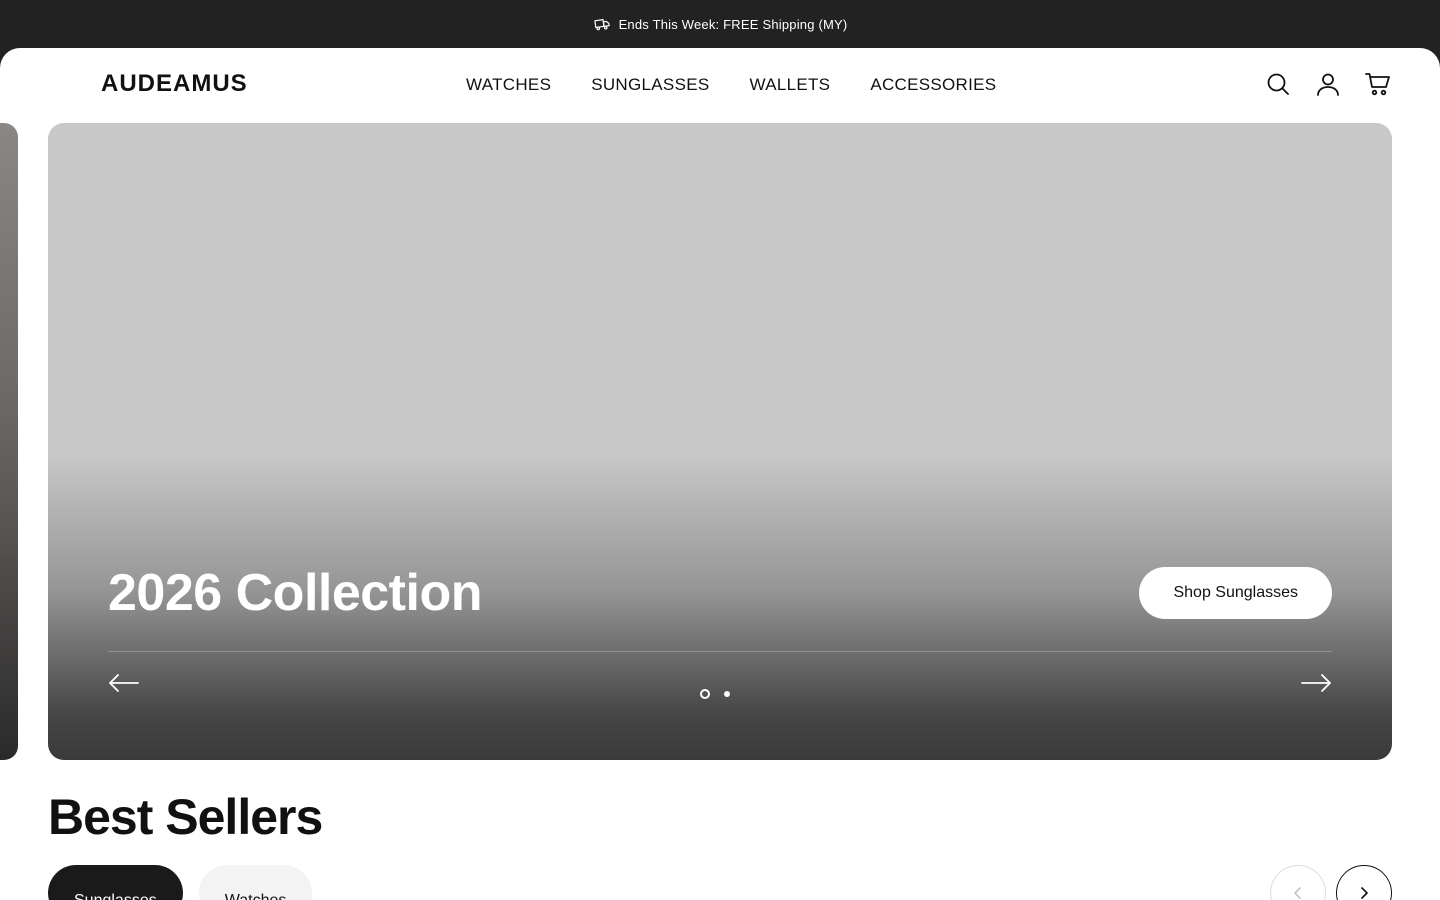 The height and width of the screenshot is (900, 1440). Describe the element at coordinates (115, 882) in the screenshot. I see `tab-sunglasses: Sunglasses` at that location.